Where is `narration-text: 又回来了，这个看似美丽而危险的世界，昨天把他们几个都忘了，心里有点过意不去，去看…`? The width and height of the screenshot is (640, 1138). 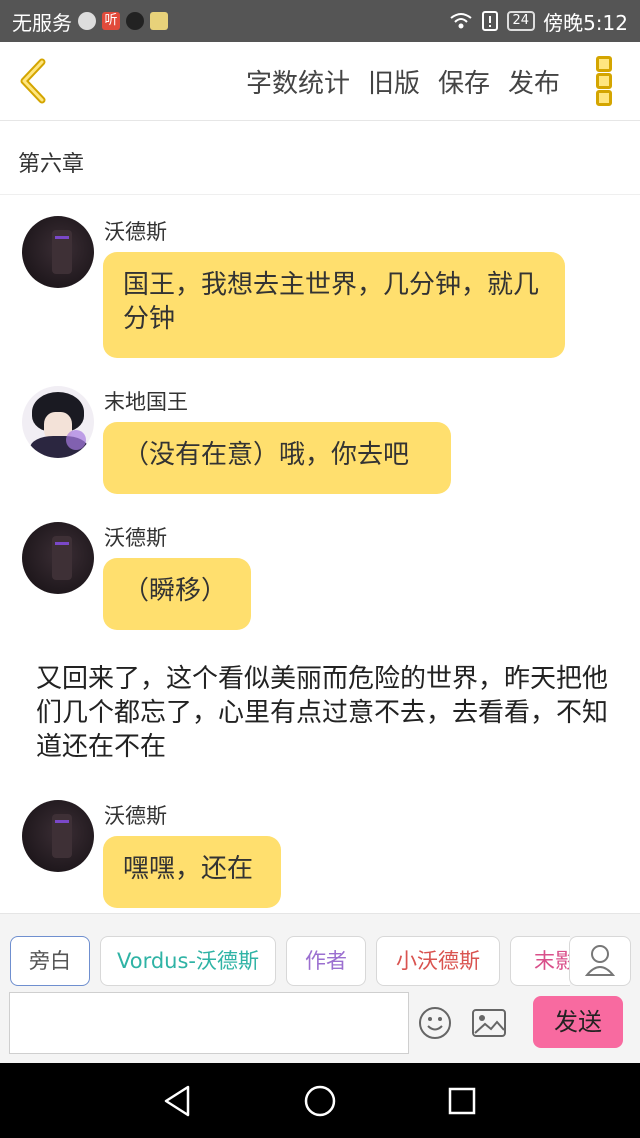
narration-text: 又回来了，这个看似美丽而危险的世界，昨天把他们几个都忘了，心里有点过意不去，去看… is located at coordinates (326, 713).